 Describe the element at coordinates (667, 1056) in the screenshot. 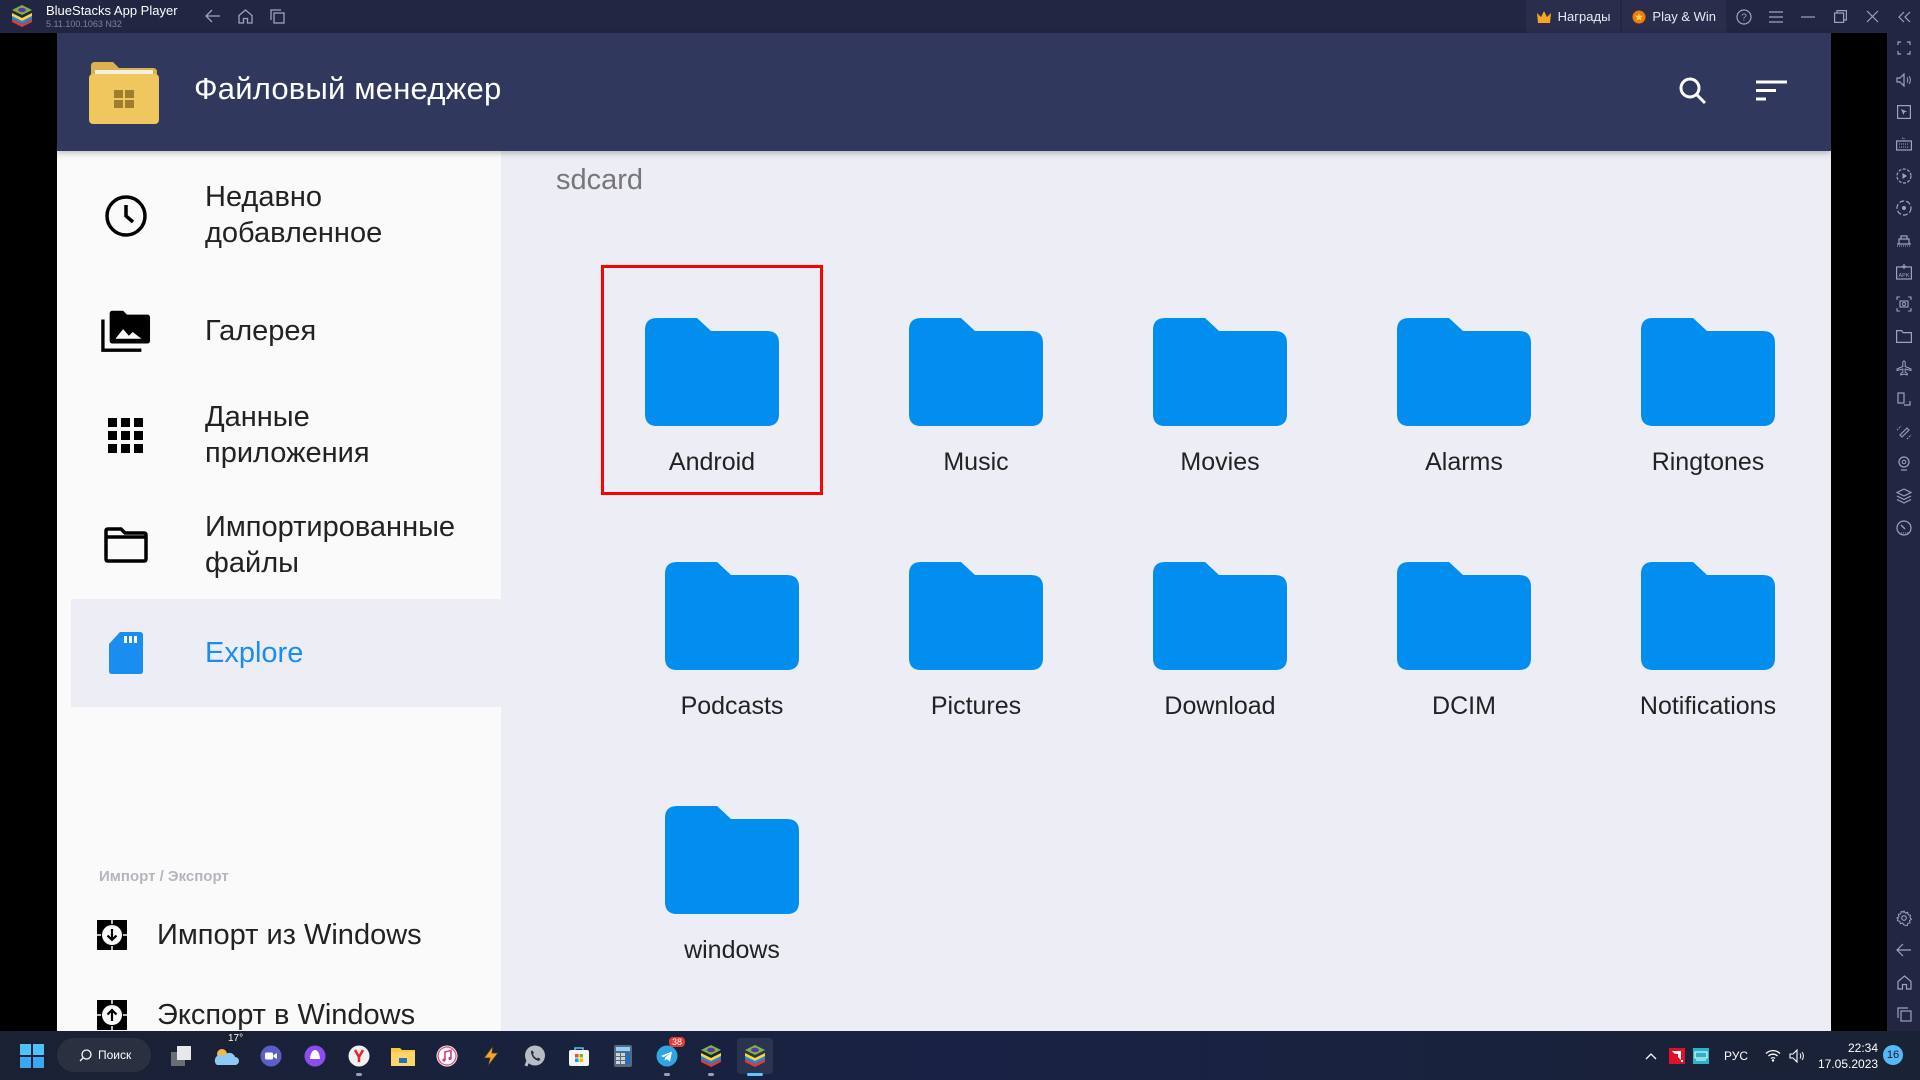

I see `taskbar-app-telegram: 38` at that location.